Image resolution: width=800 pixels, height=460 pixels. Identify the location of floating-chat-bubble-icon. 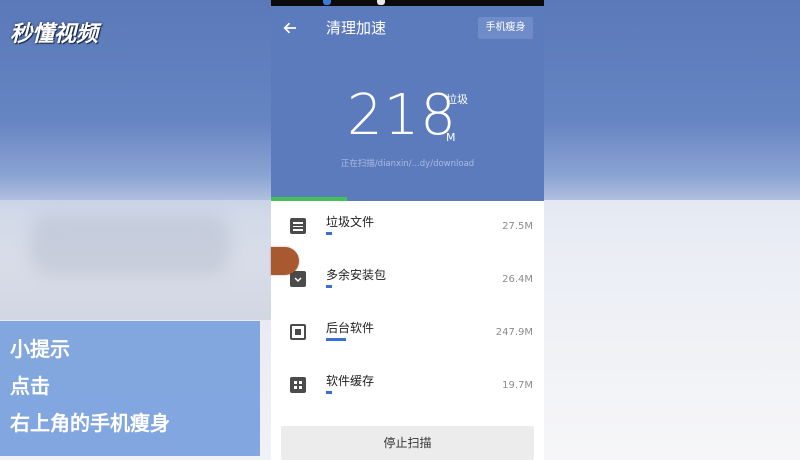
(285, 261).